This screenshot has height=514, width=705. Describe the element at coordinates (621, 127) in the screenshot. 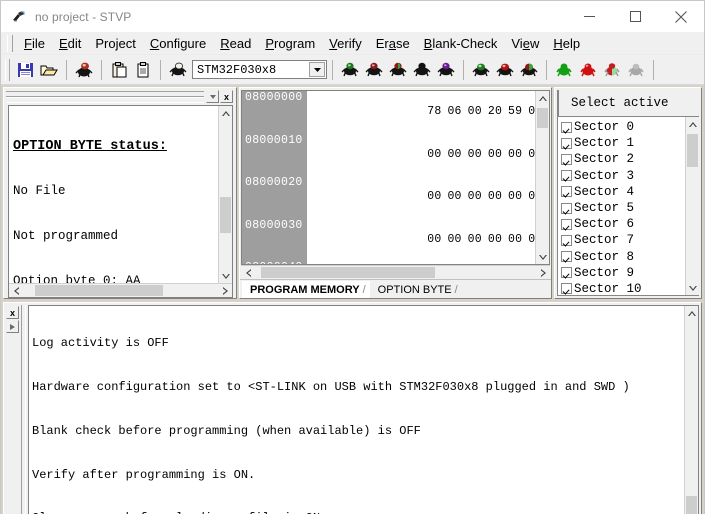

I see `list-item: Sector 0` at that location.